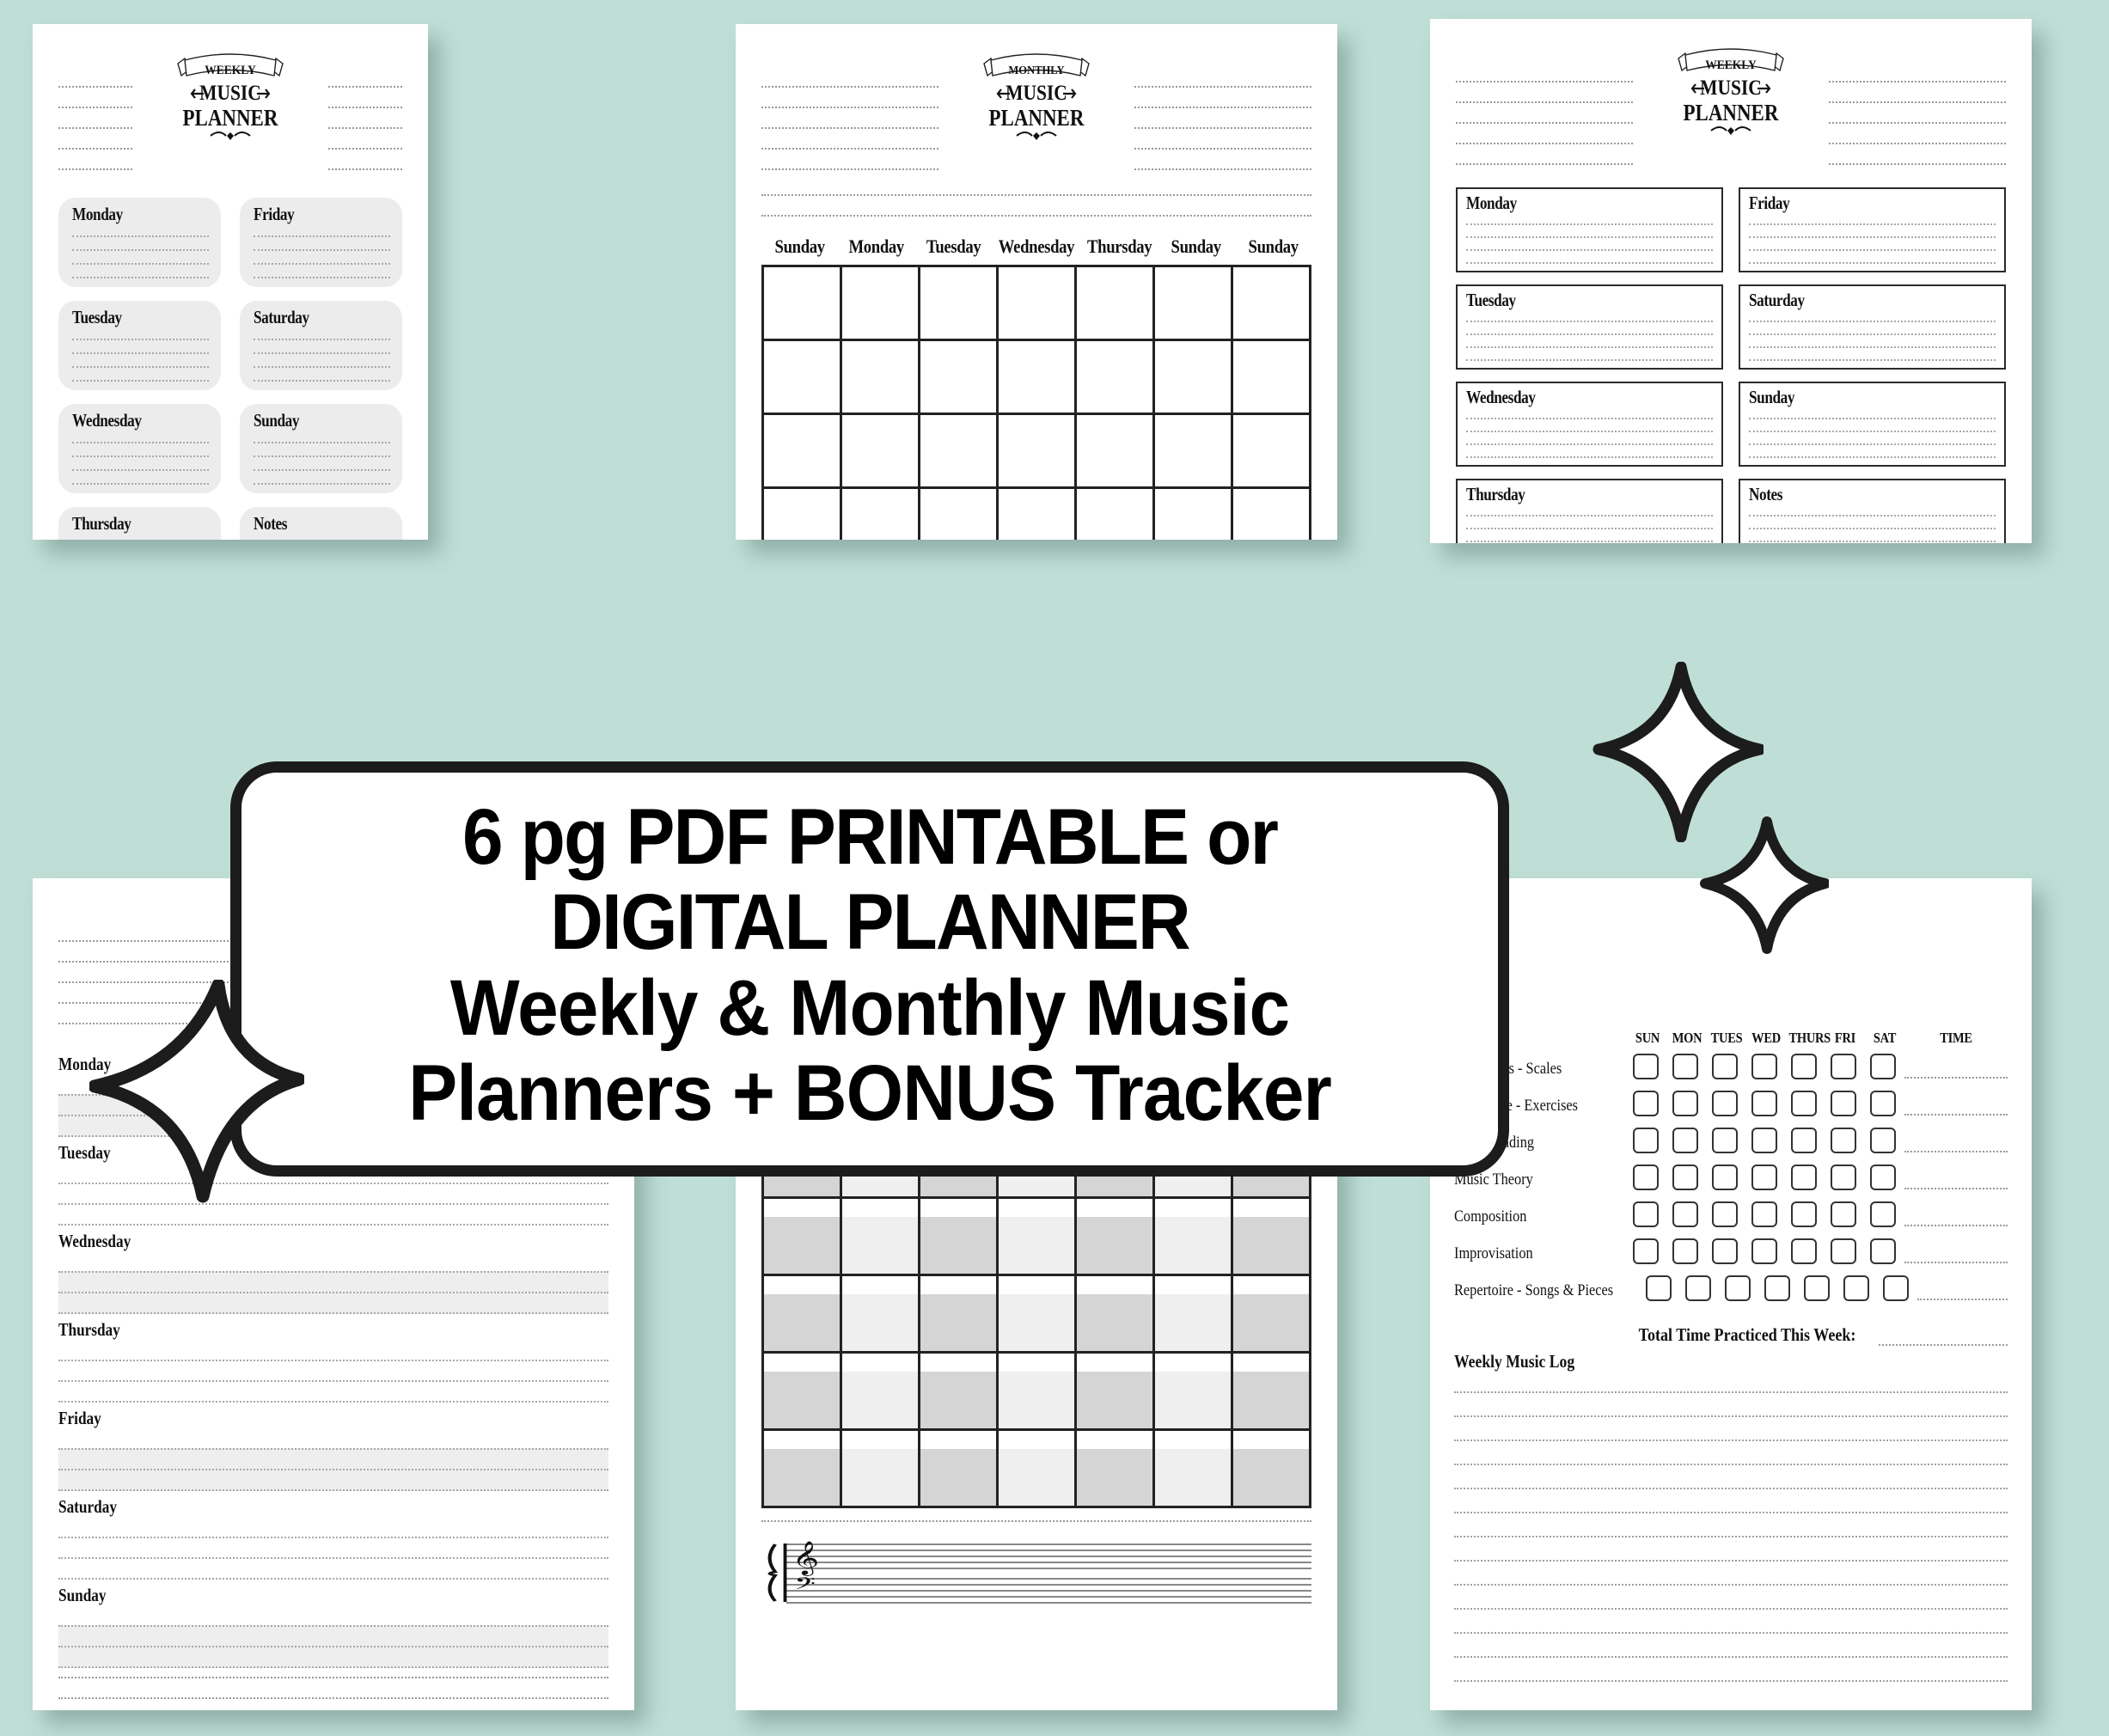 This screenshot has height=1736, width=2109. I want to click on day-box: Monday, so click(1590, 230).